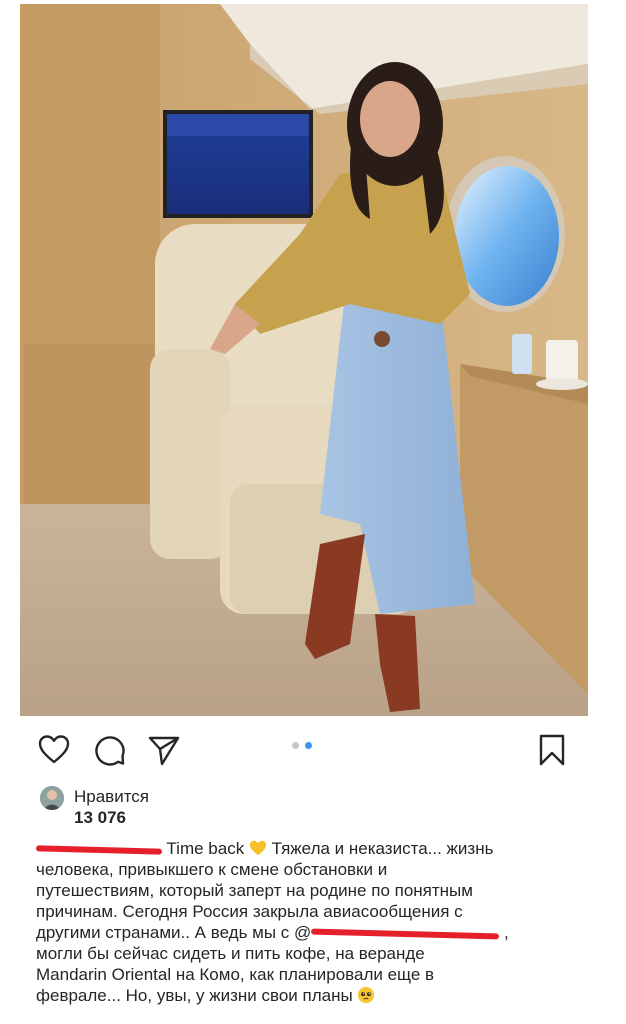  Describe the element at coordinates (308, 745) in the screenshot. I see `carousel-dot-active` at that location.